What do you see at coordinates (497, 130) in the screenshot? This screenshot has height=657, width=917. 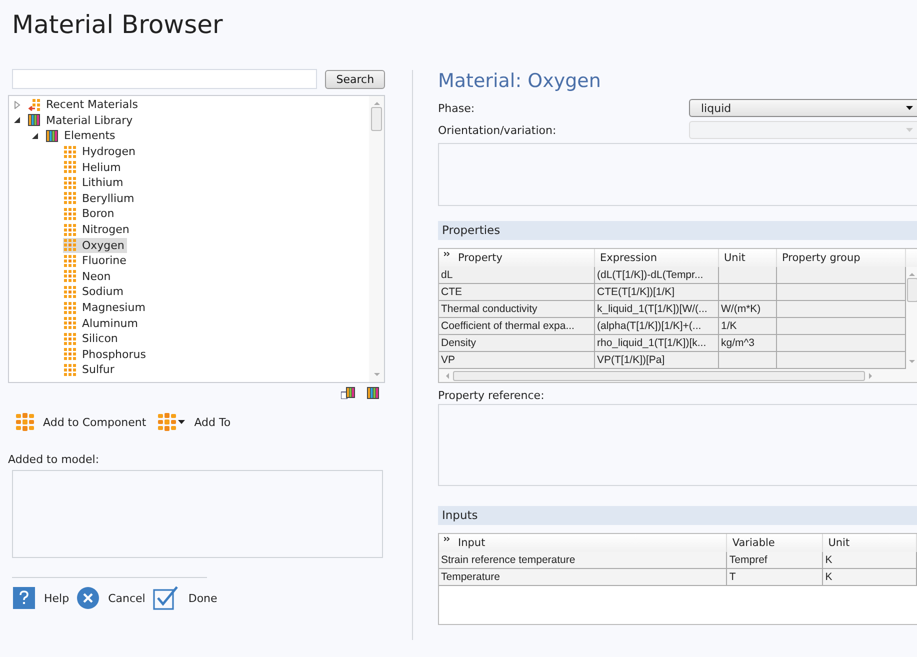 I see `field-label: Orientation/variation:` at bounding box center [497, 130].